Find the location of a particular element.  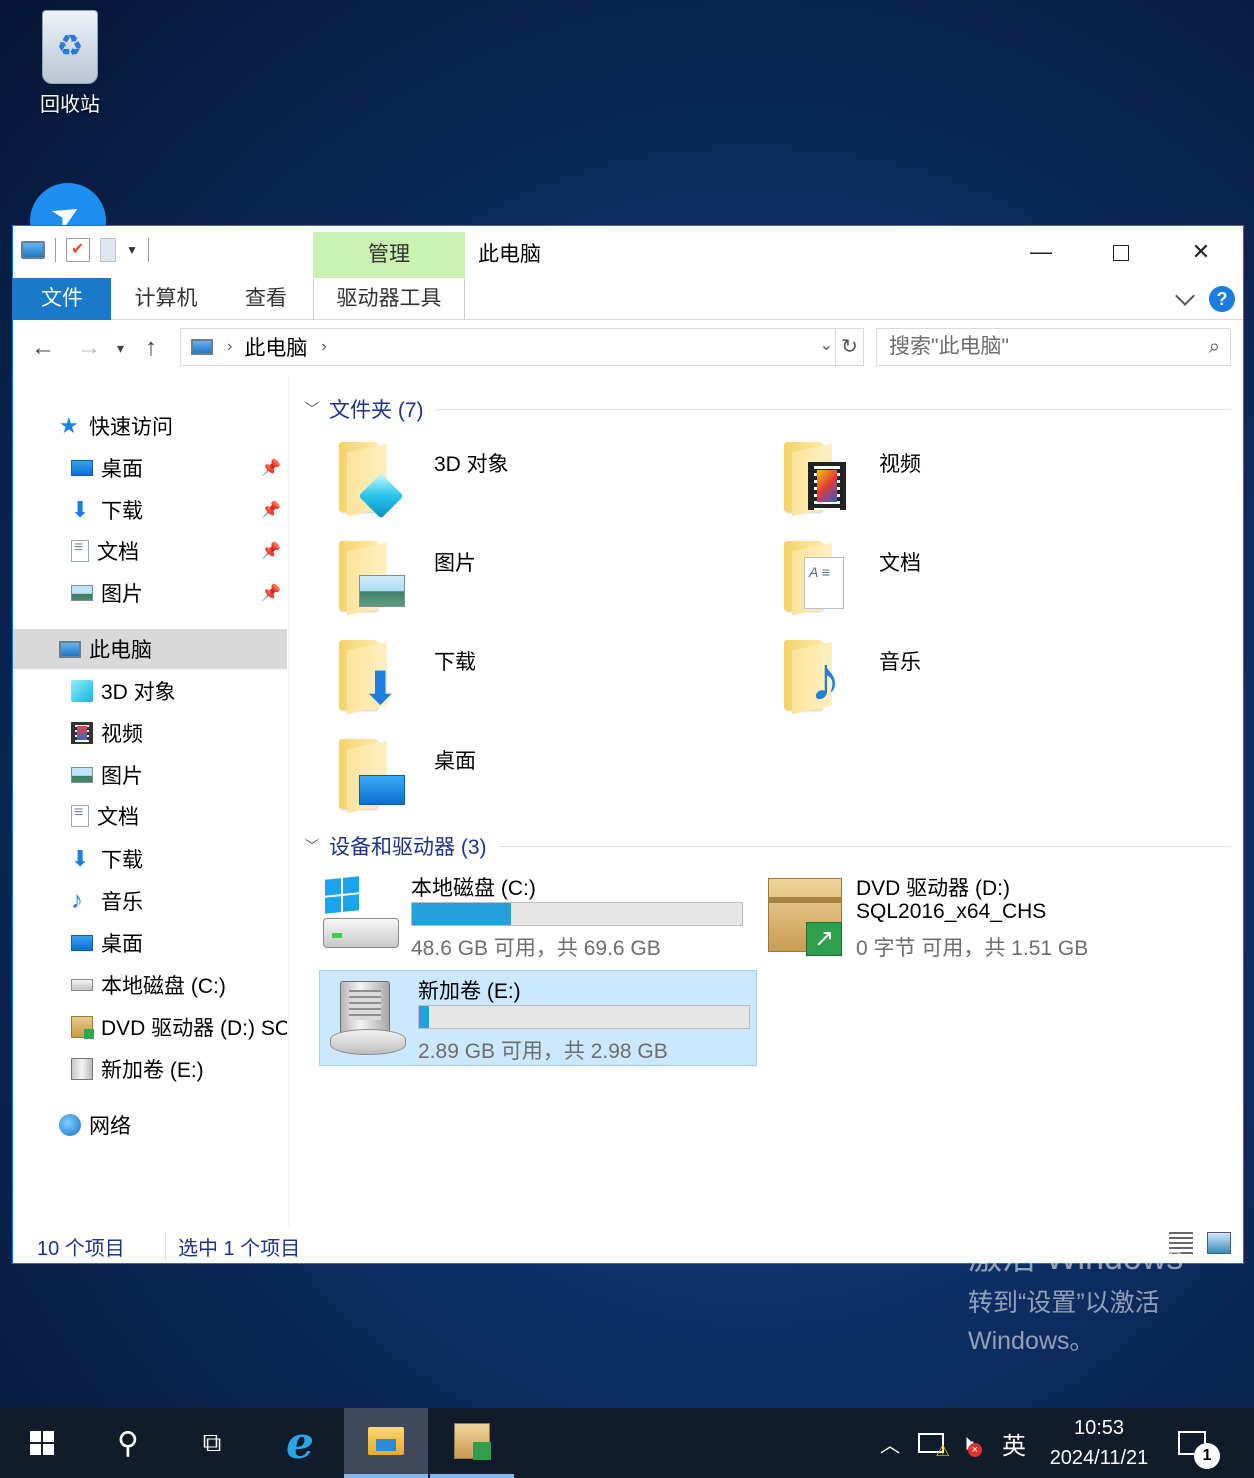

refresh-icon: ↻ is located at coordinates (849, 347).